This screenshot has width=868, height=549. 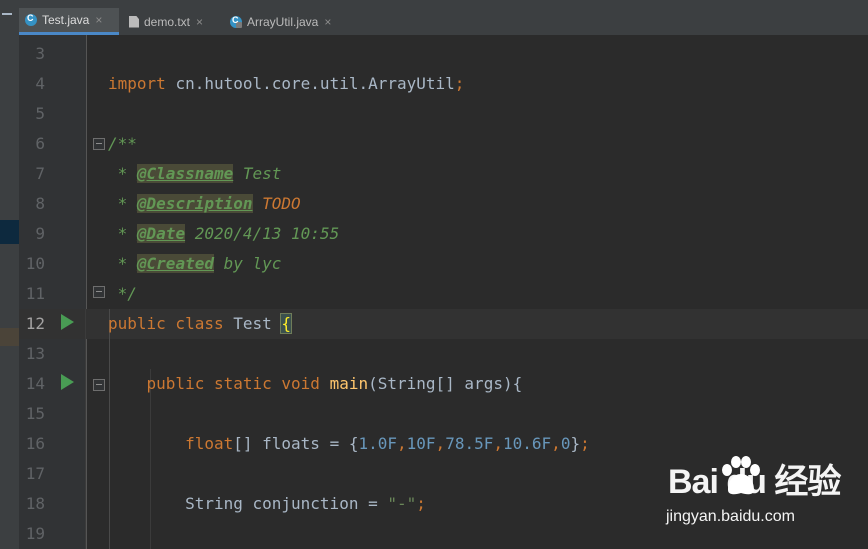 I want to click on code-text: /**, so click(x=122, y=144).